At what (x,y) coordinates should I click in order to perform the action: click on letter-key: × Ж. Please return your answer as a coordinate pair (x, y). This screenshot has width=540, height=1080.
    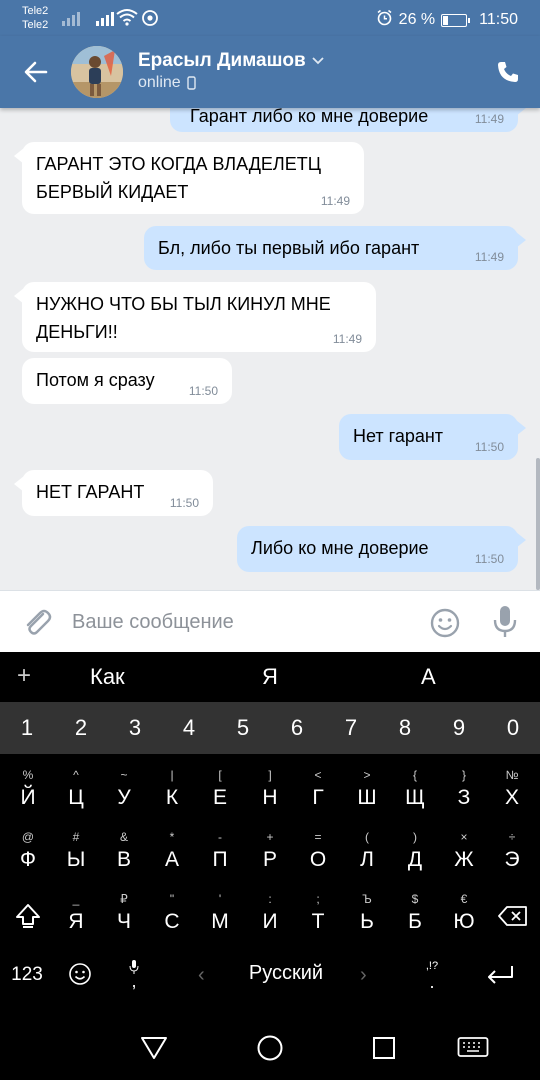
    Looking at the image, I should click on (464, 854).